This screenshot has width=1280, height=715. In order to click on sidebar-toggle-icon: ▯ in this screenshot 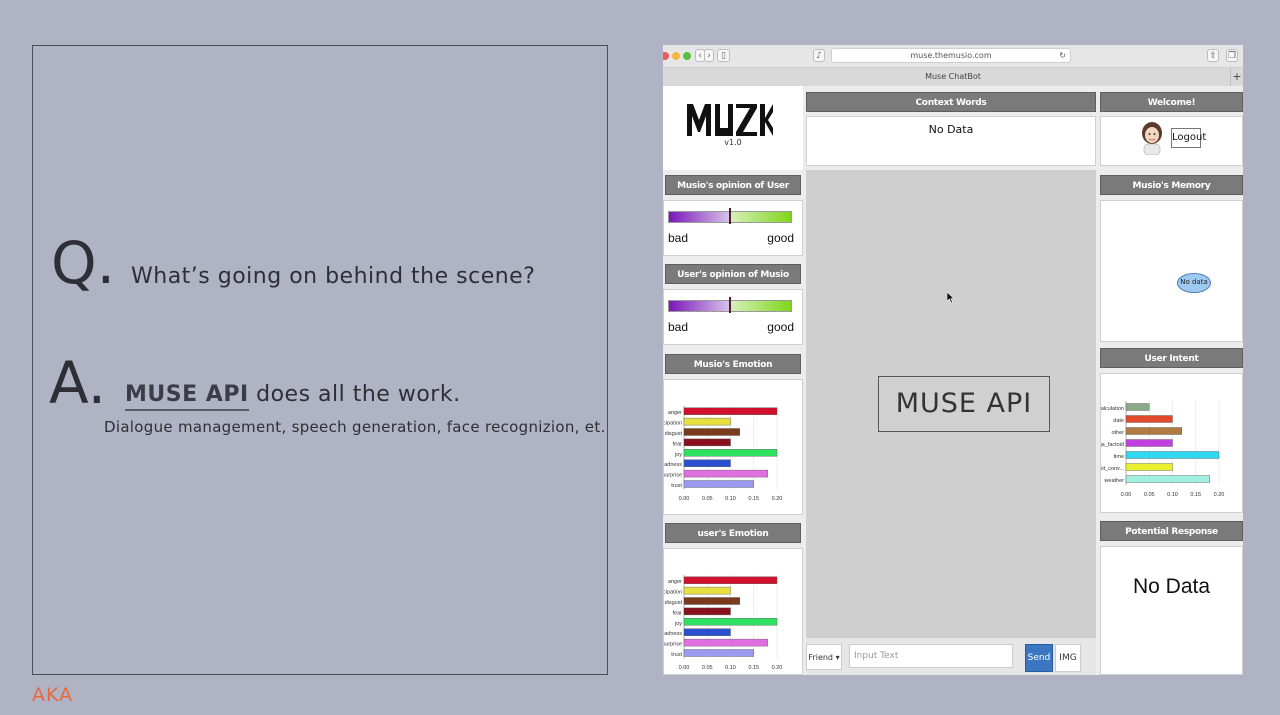, I will do `click(723, 55)`.